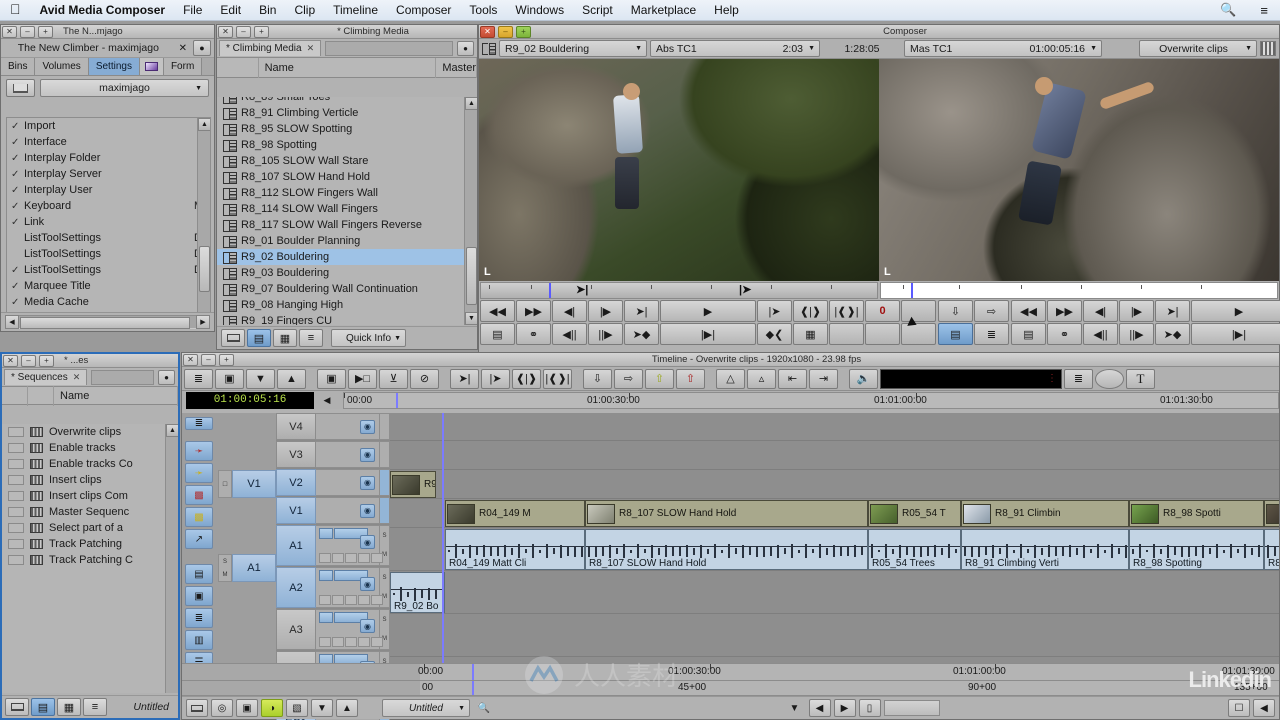  What do you see at coordinates (267, 10) in the screenshot?
I see `menu-item-bin: Bin` at bounding box center [267, 10].